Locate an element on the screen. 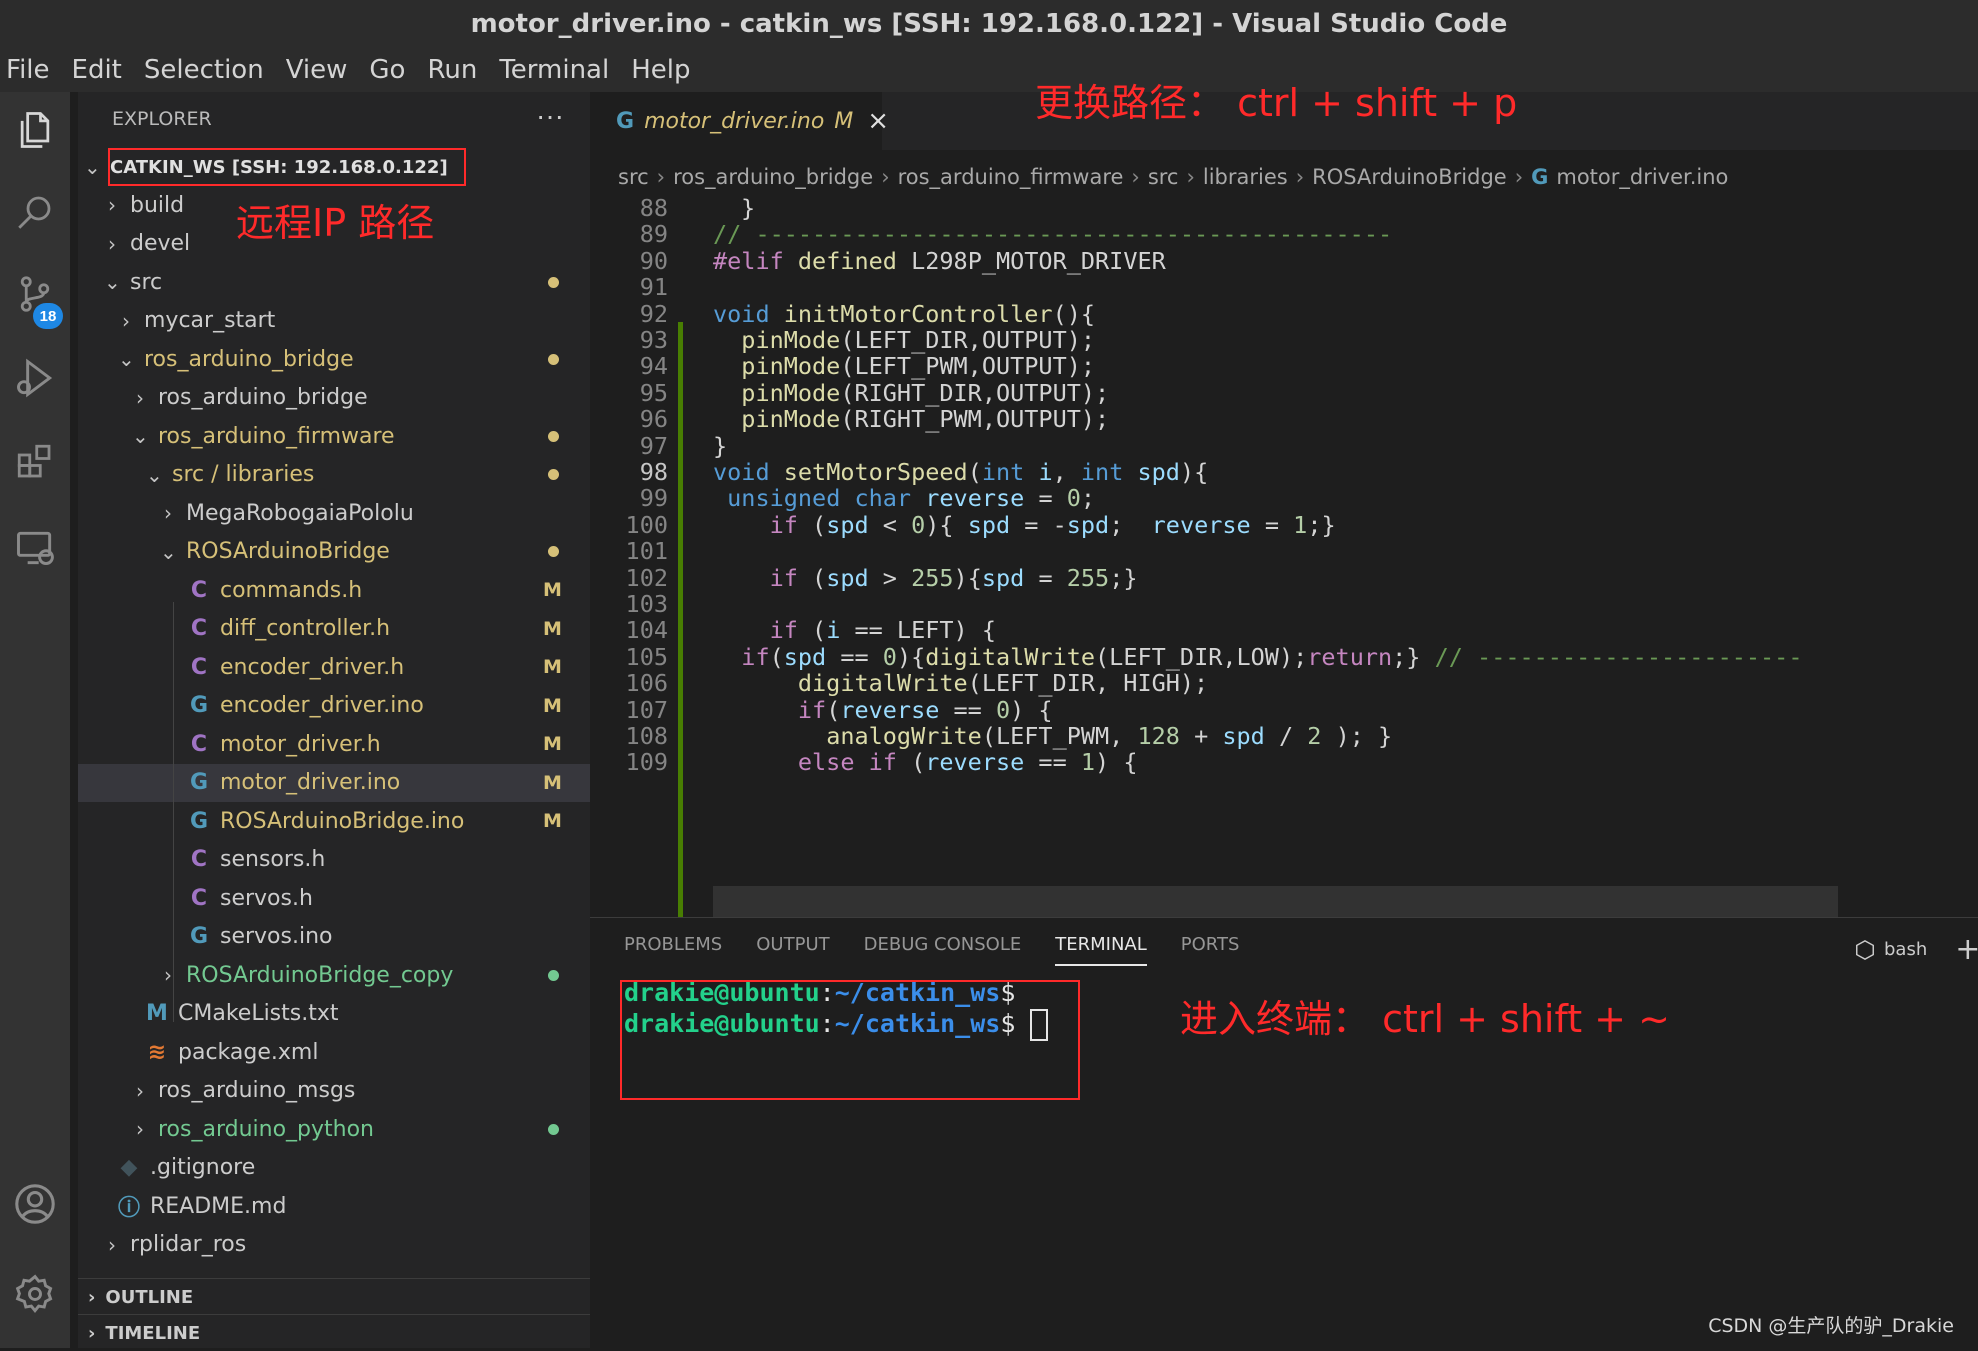 Image resolution: width=1978 pixels, height=1351 pixels. code-line: 109 else if (reverse == 1) { is located at coordinates (1284, 764).